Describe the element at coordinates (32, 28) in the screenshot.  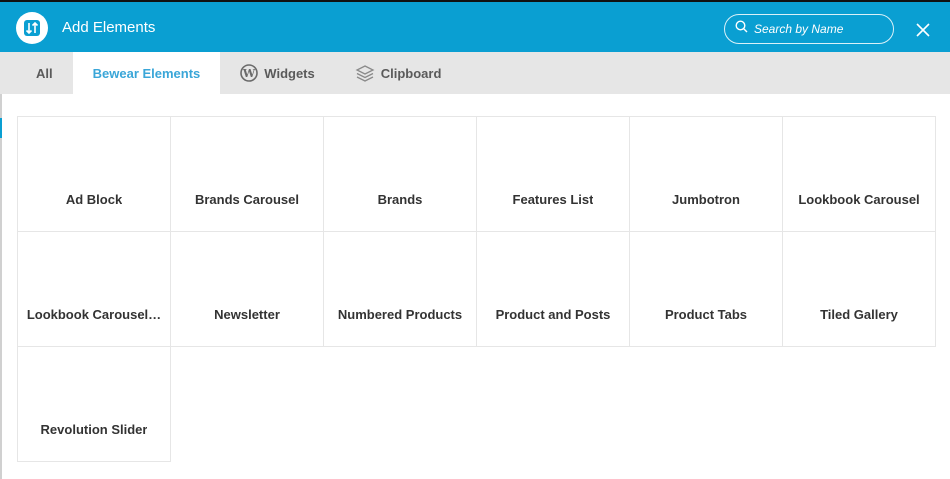
I see `updown-arrows-icon` at that location.